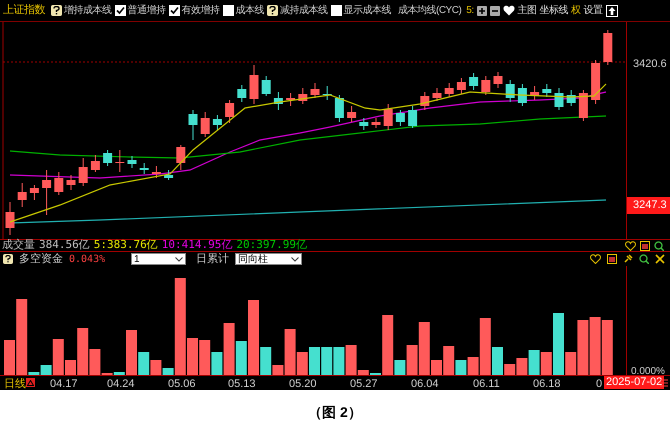 This screenshot has width=670, height=435. I want to click on date-label: 06.18, so click(547, 384).